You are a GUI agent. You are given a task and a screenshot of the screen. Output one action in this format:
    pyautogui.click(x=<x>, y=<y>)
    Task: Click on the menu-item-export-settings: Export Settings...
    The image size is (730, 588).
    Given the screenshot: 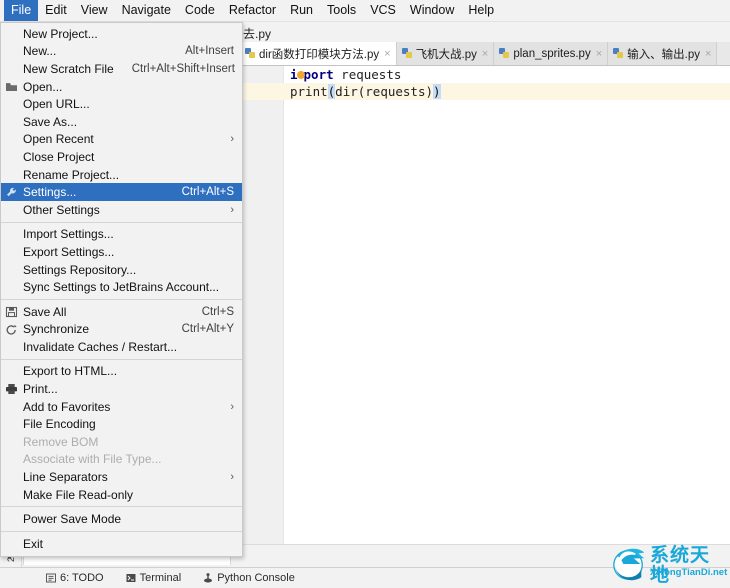 What is the action you would take?
    pyautogui.click(x=121, y=252)
    